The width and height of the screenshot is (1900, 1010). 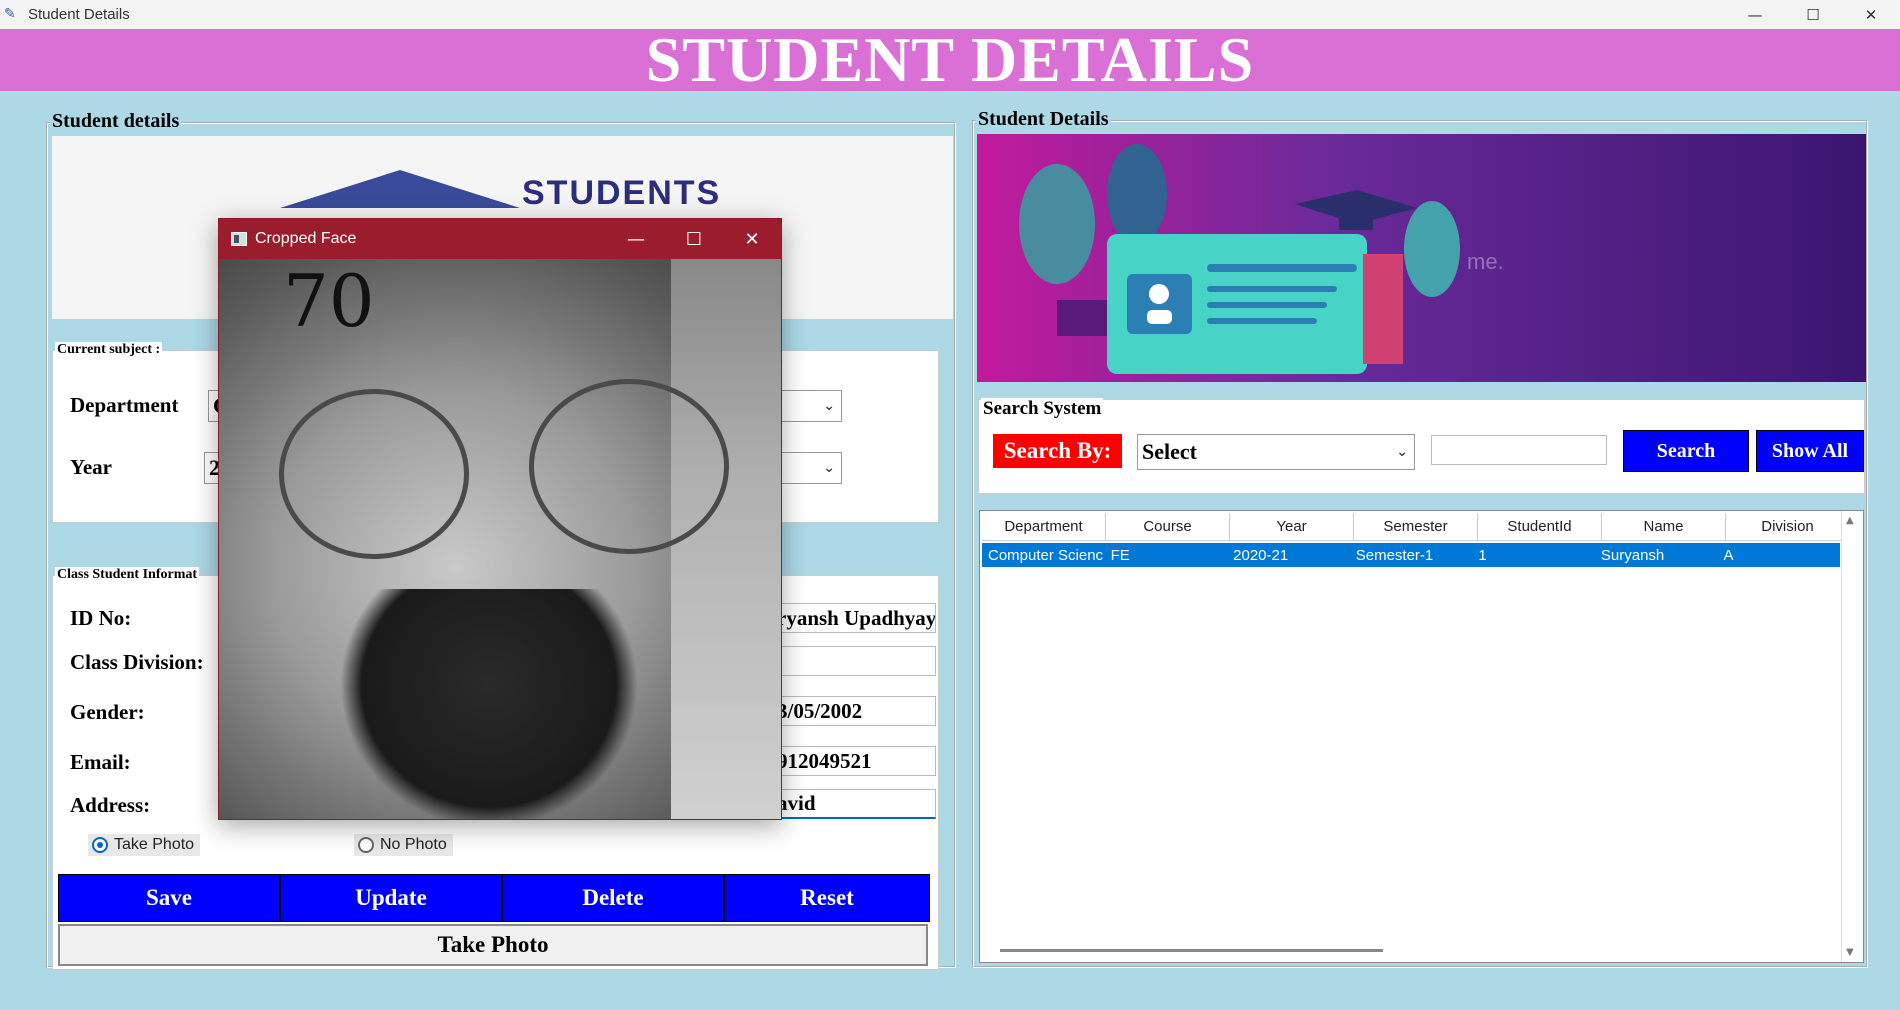 I want to click on phone-field: 912049521, so click(x=854, y=761).